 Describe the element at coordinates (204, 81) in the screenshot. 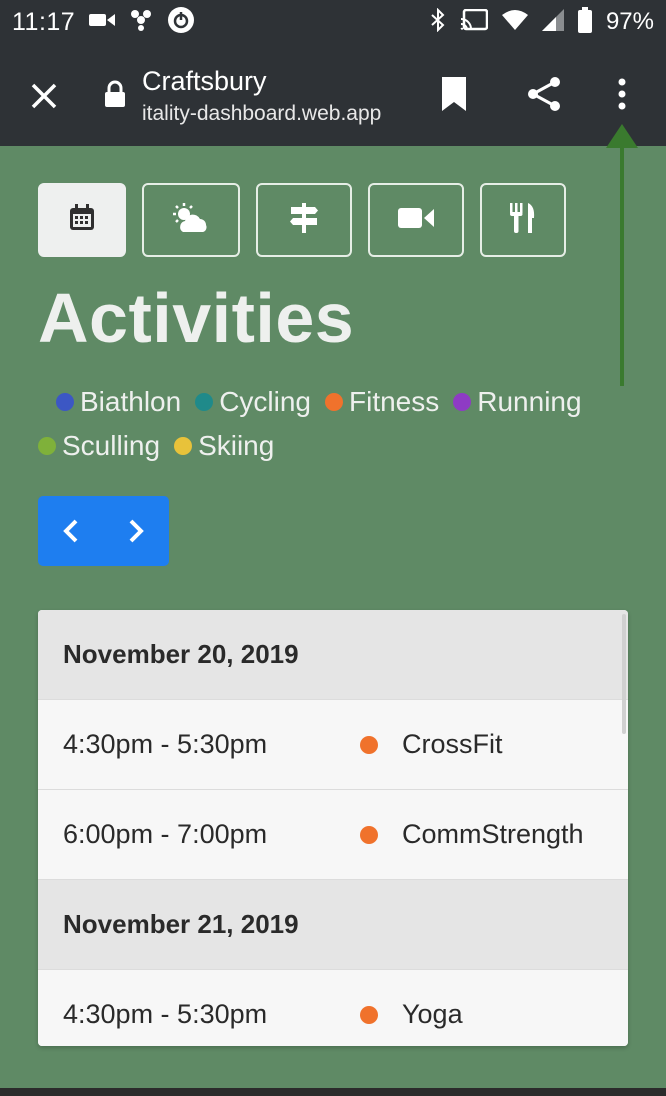

I see `site-title: Craftsbury` at that location.